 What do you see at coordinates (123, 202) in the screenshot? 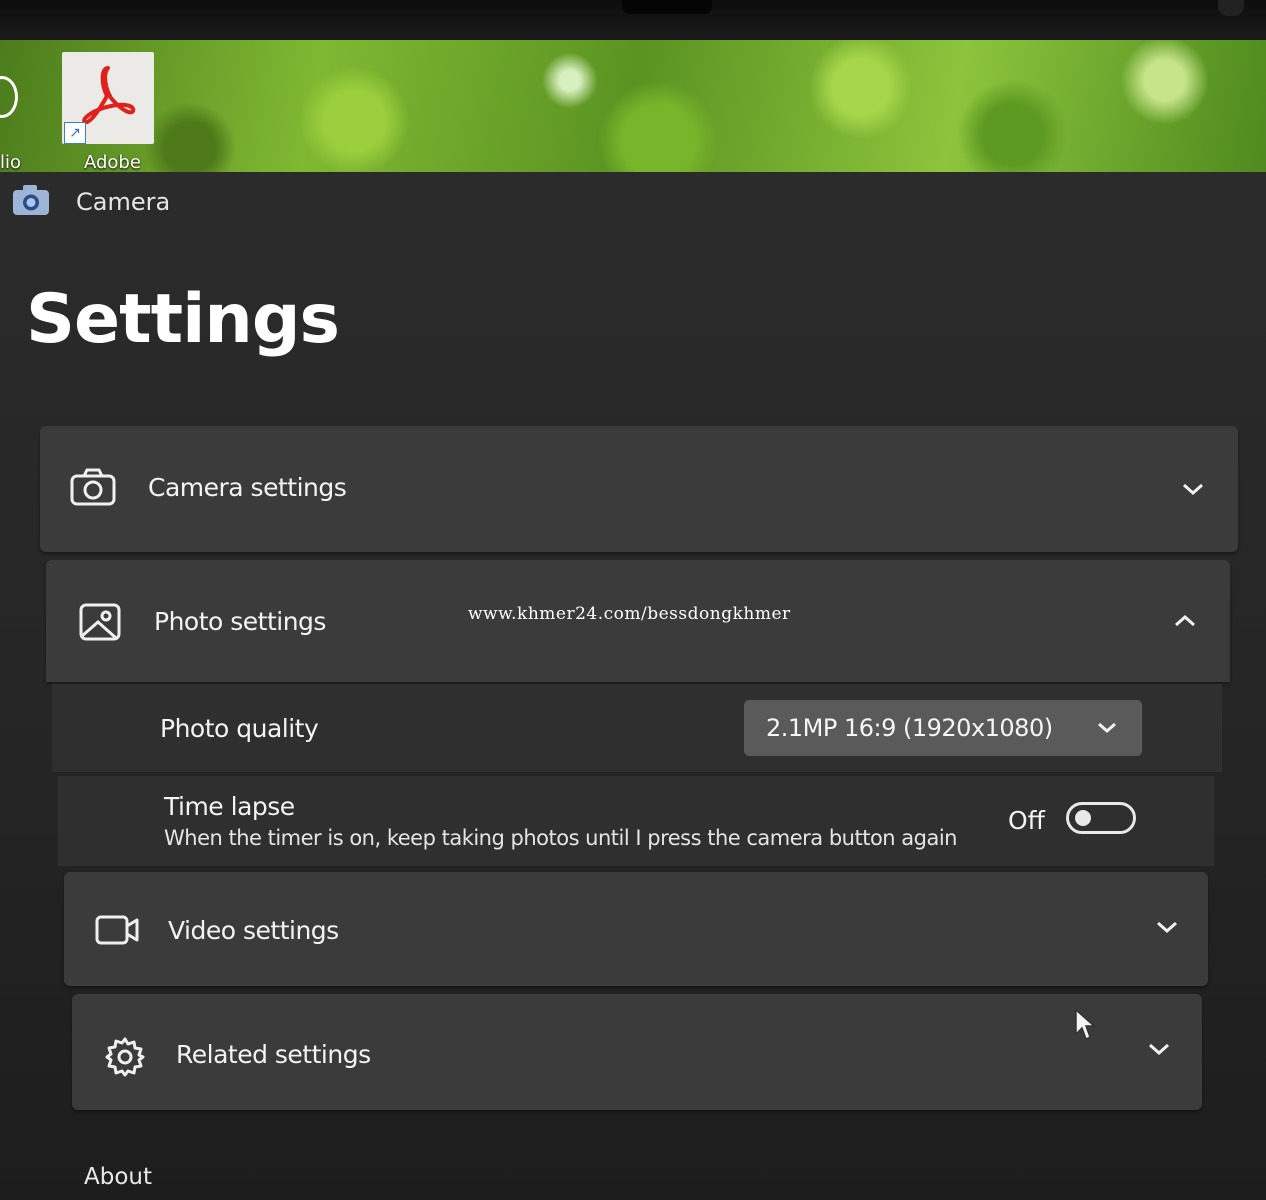
I see `app-title: Camera` at bounding box center [123, 202].